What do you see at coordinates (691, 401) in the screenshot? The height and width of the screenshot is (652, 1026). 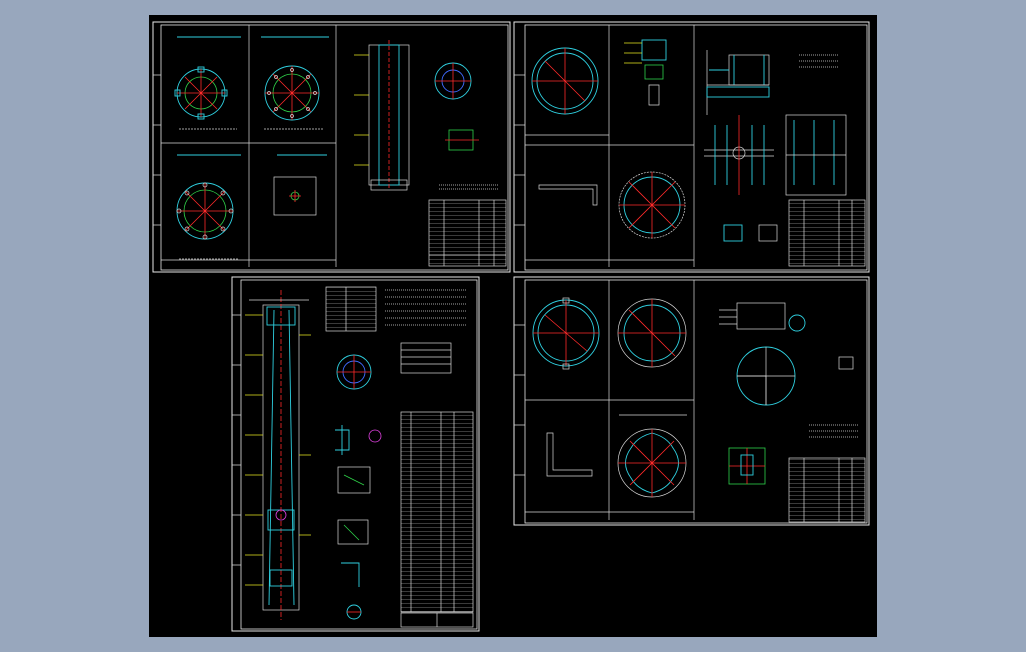 I see `sheet-bottom-right` at bounding box center [691, 401].